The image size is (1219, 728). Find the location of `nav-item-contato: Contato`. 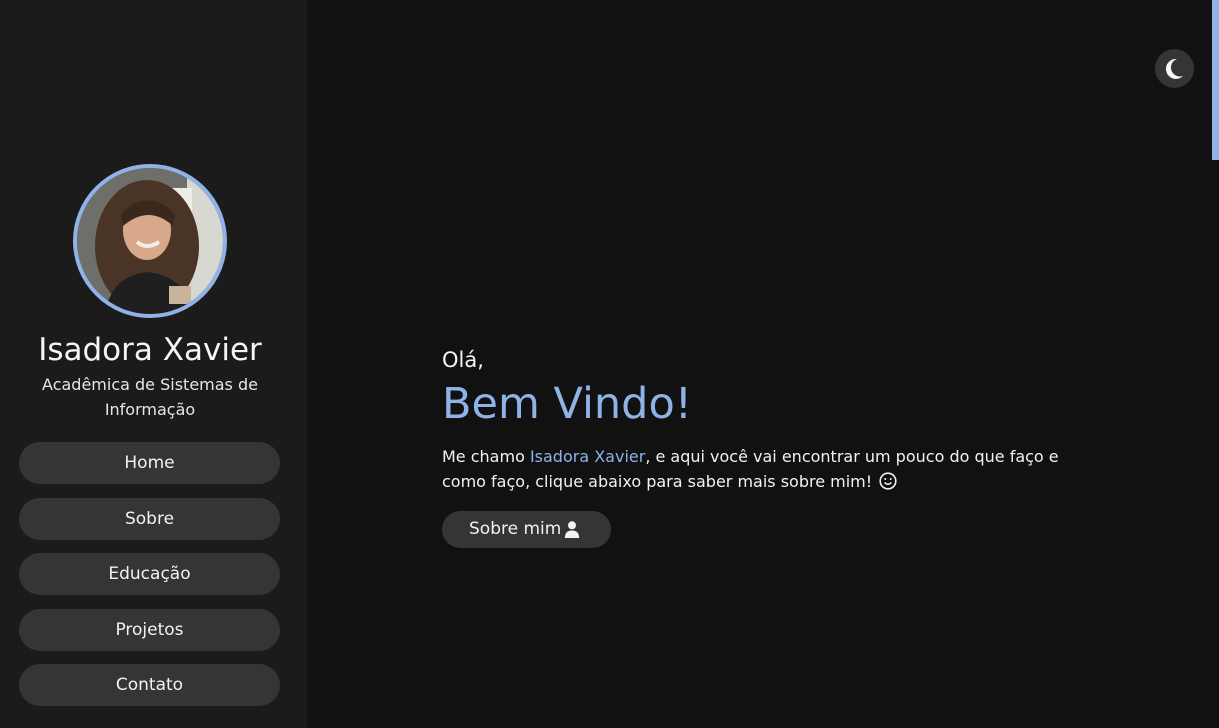

nav-item-contato: Contato is located at coordinates (149, 685).